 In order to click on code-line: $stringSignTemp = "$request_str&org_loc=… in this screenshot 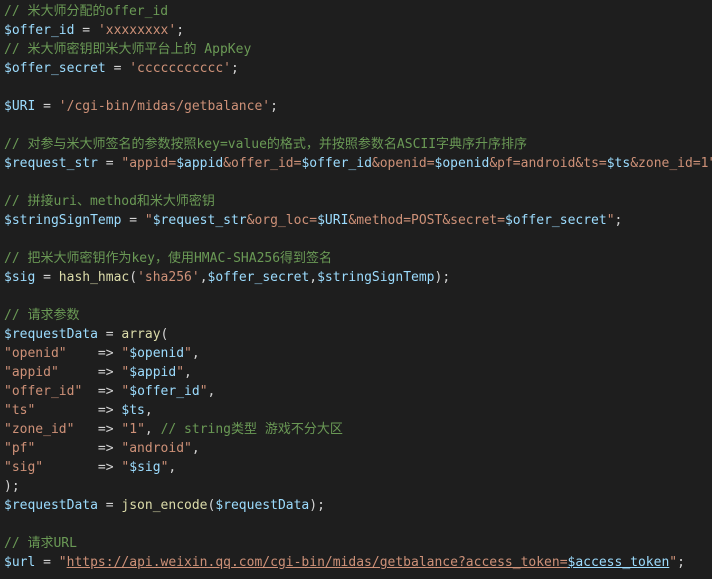, I will do `click(358, 220)`.